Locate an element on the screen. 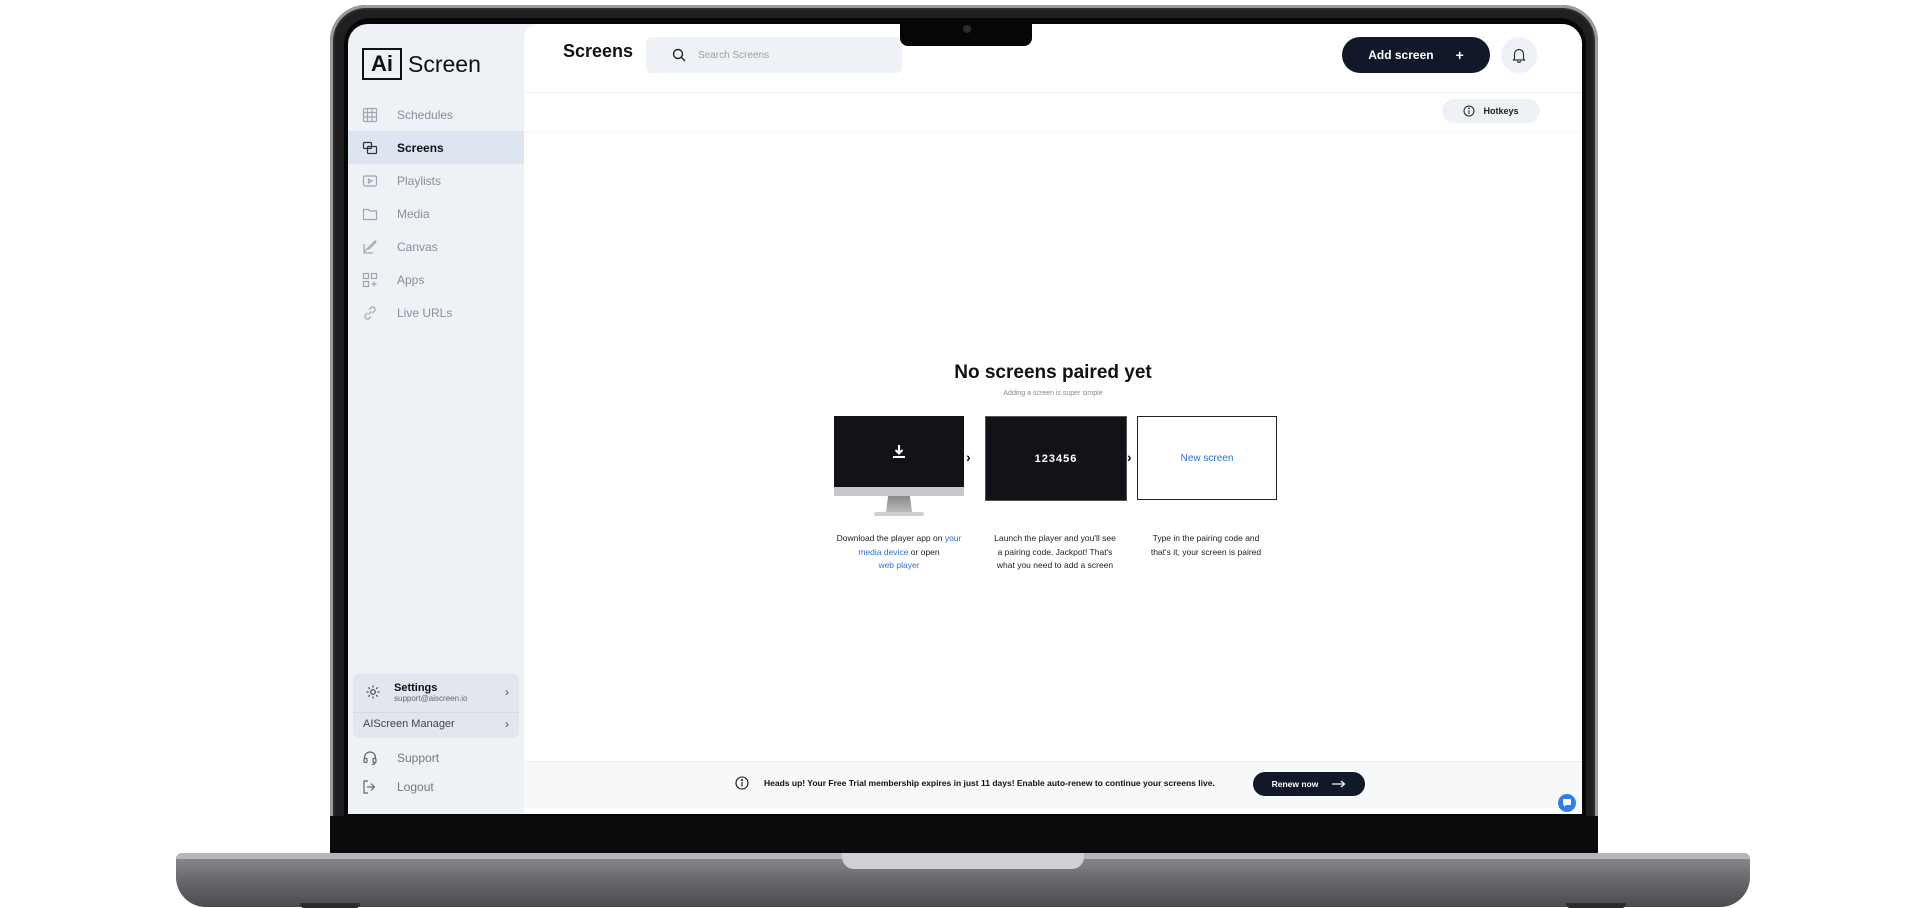  page-title: Screens is located at coordinates (598, 51).